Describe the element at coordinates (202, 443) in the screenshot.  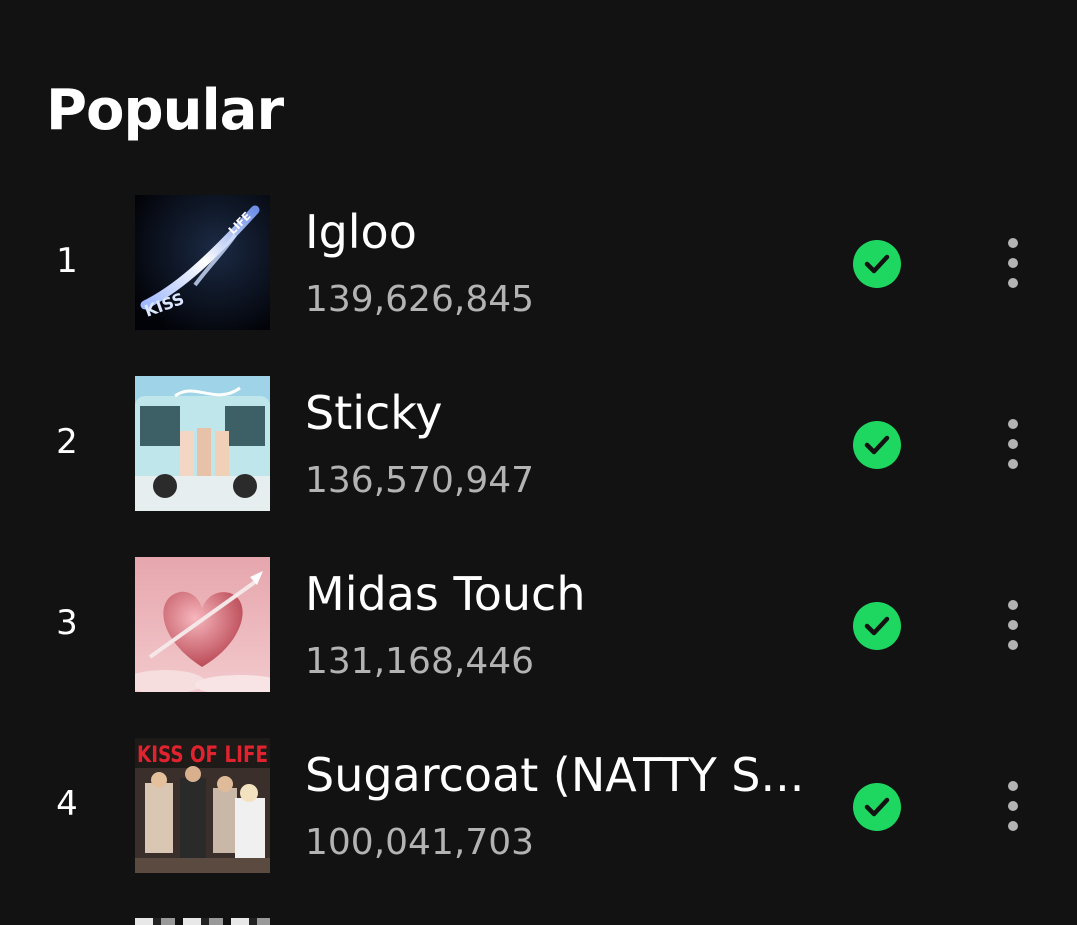
I see `album-cover-sticky` at that location.